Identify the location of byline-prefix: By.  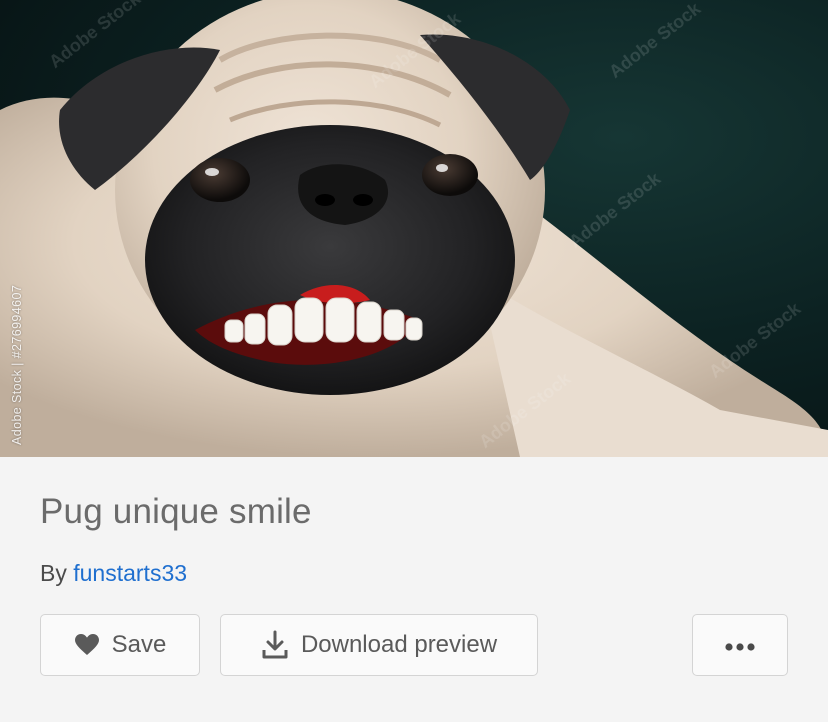
(53, 573).